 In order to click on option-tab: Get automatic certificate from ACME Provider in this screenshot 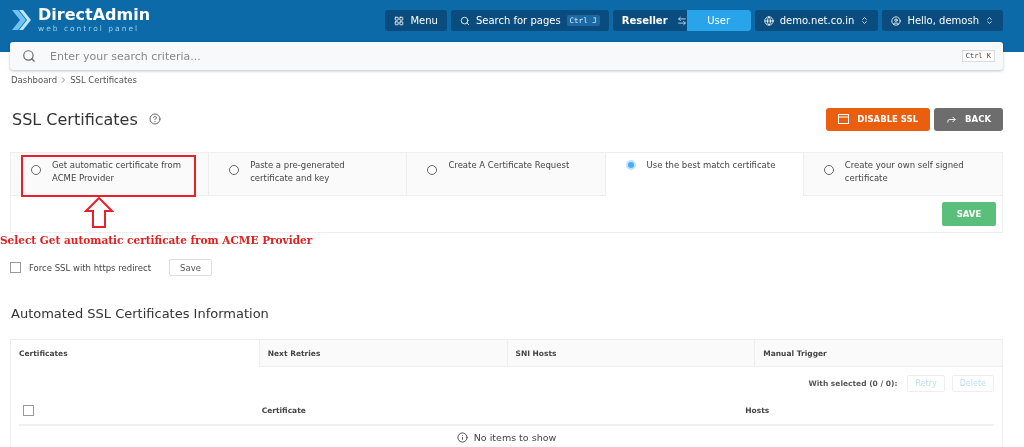, I will do `click(110, 174)`.